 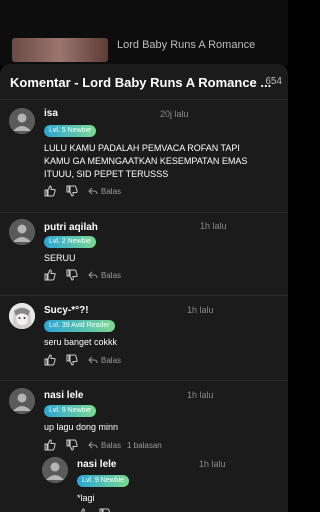 What do you see at coordinates (66, 310) in the screenshot?
I see `comment-author: Sucy-*°?!` at bounding box center [66, 310].